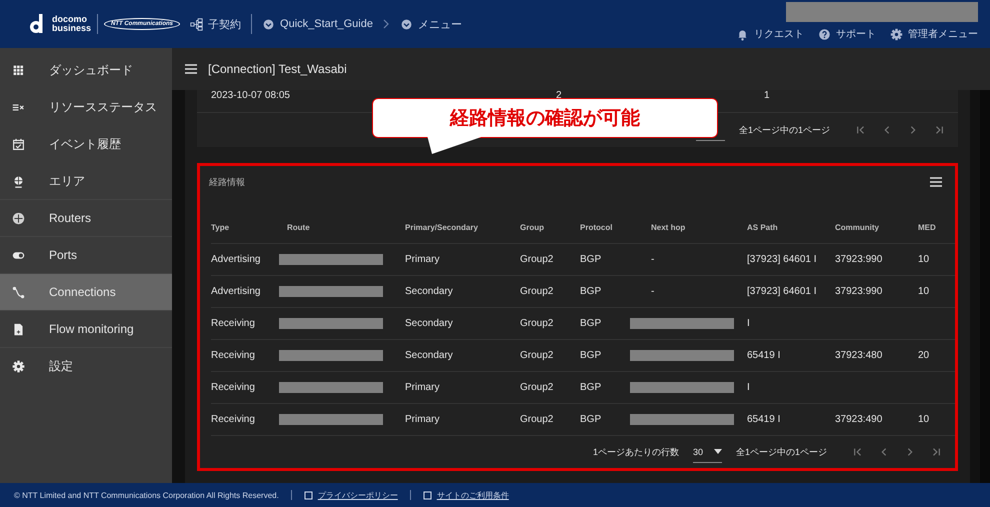 The height and width of the screenshot is (507, 990). Describe the element at coordinates (718, 451) in the screenshot. I see `caret-icon` at that location.